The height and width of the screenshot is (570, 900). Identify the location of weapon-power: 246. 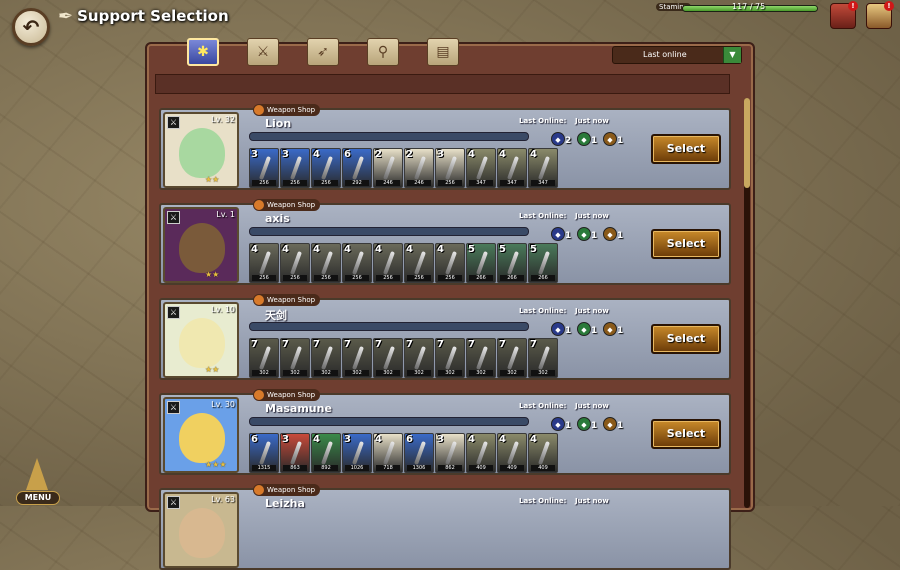
(419, 183).